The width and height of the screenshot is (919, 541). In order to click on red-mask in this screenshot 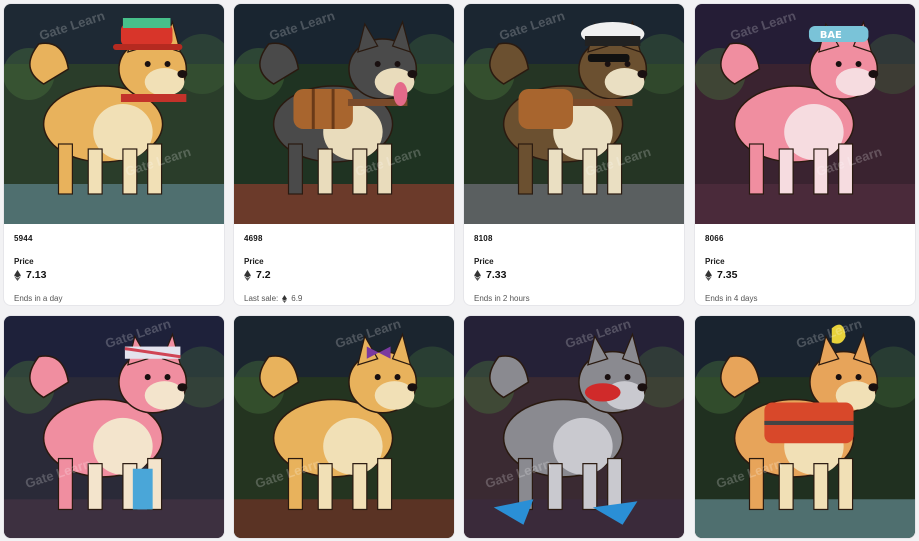, I will do `click(602, 392)`.